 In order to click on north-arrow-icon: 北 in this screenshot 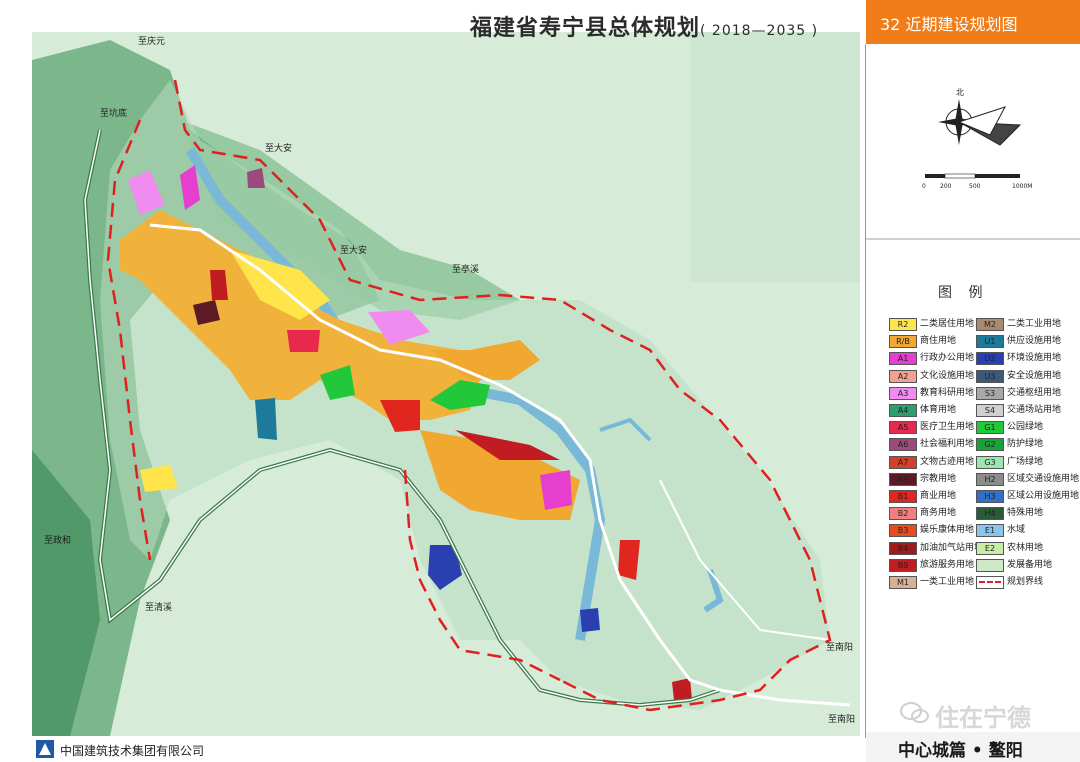, I will do `click(980, 117)`.